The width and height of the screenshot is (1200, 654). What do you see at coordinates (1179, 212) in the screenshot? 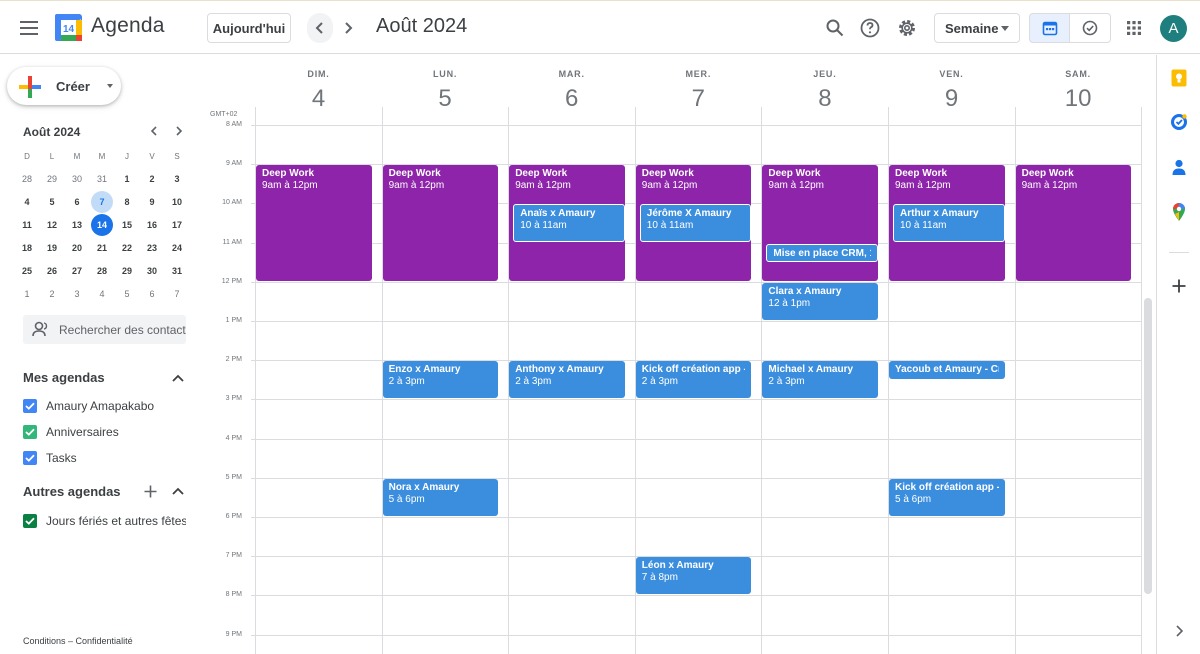
I see `maps-button` at bounding box center [1179, 212].